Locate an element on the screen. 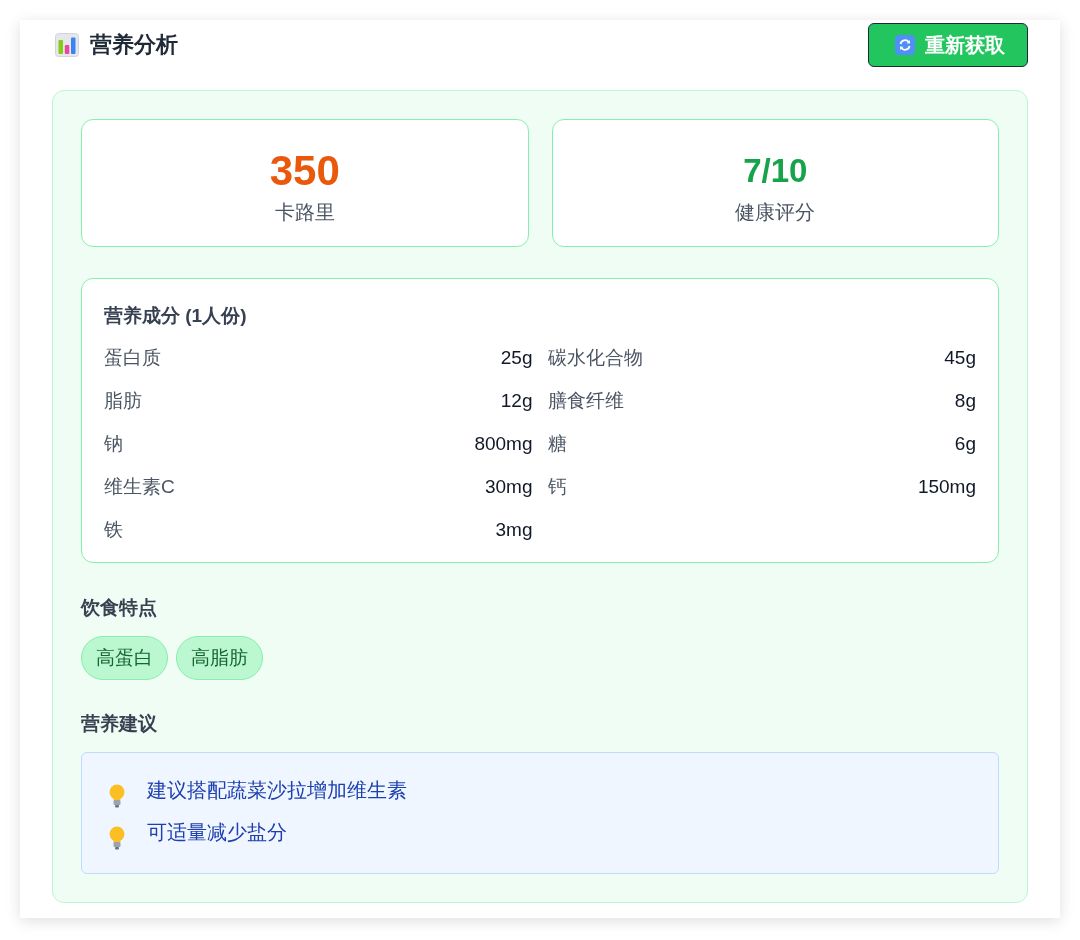  nutrient-amount: 25g is located at coordinates (516, 357).